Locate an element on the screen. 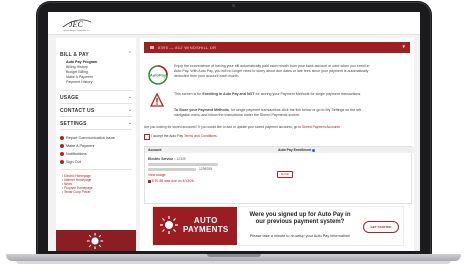 The height and width of the screenshot is (271, 467). notifications-label: Notifications is located at coordinates (76, 154).